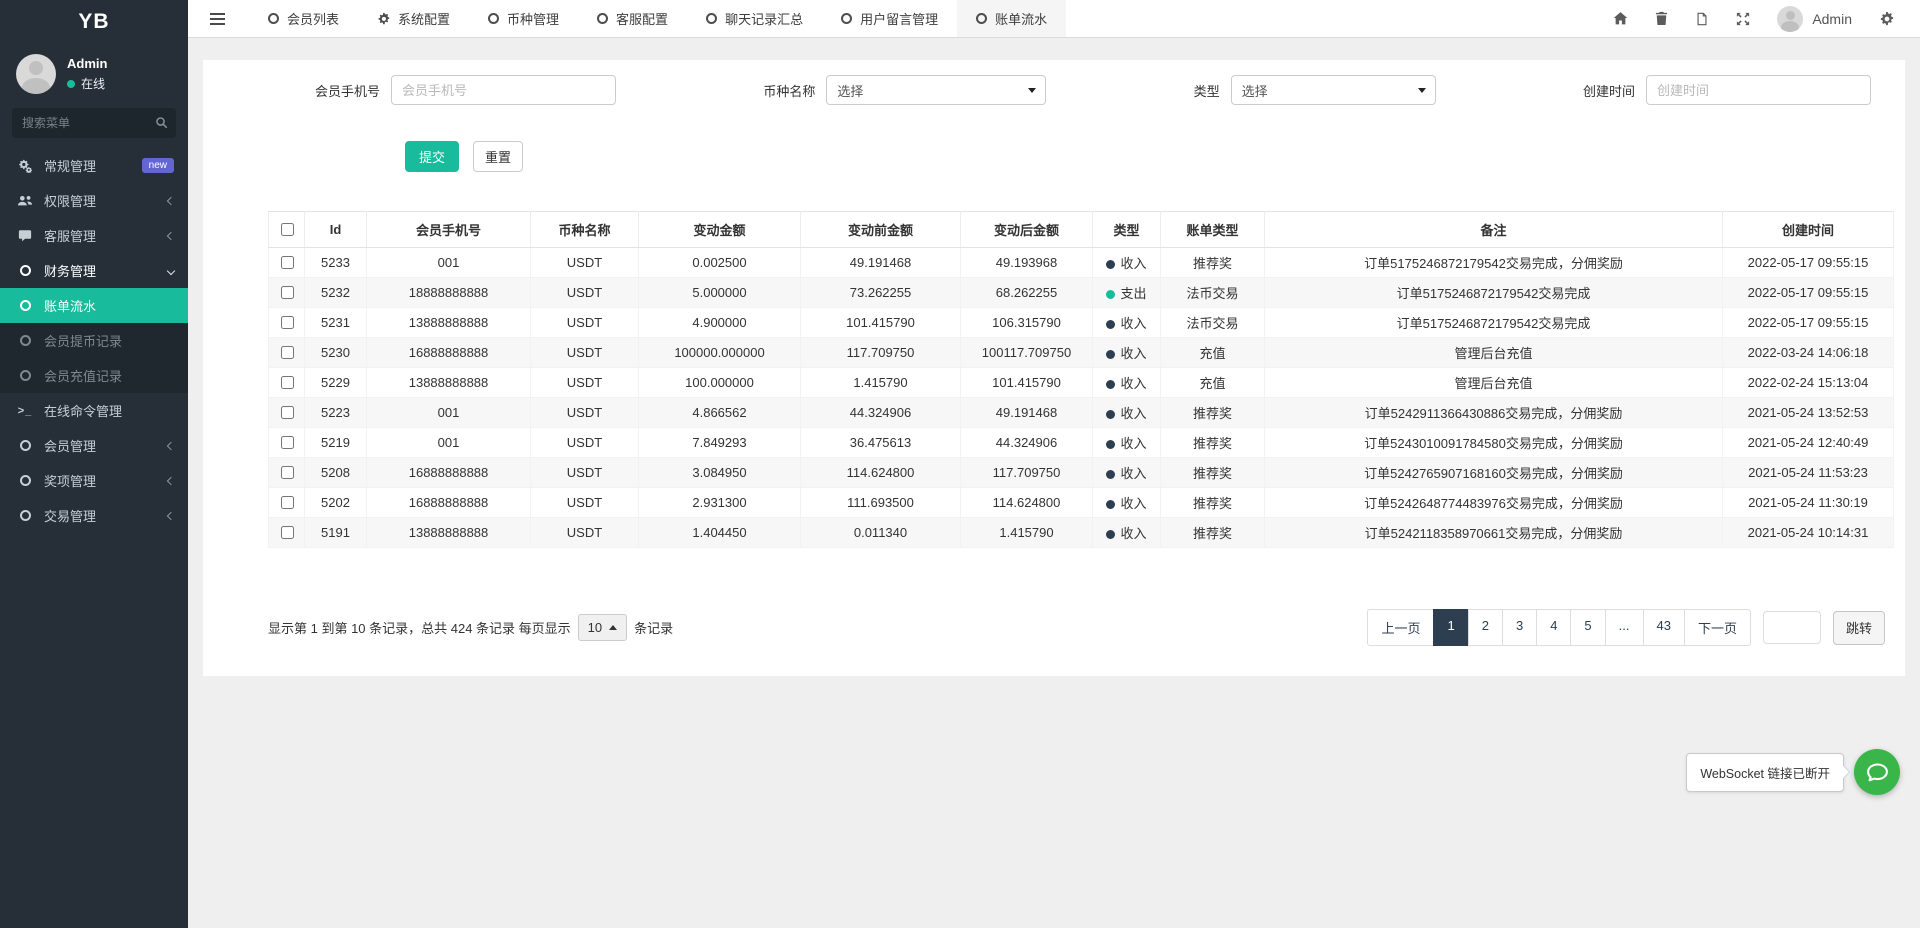 The height and width of the screenshot is (928, 1920). I want to click on cell-created-time: 2021-05-24 11:30:19, so click(1808, 502).